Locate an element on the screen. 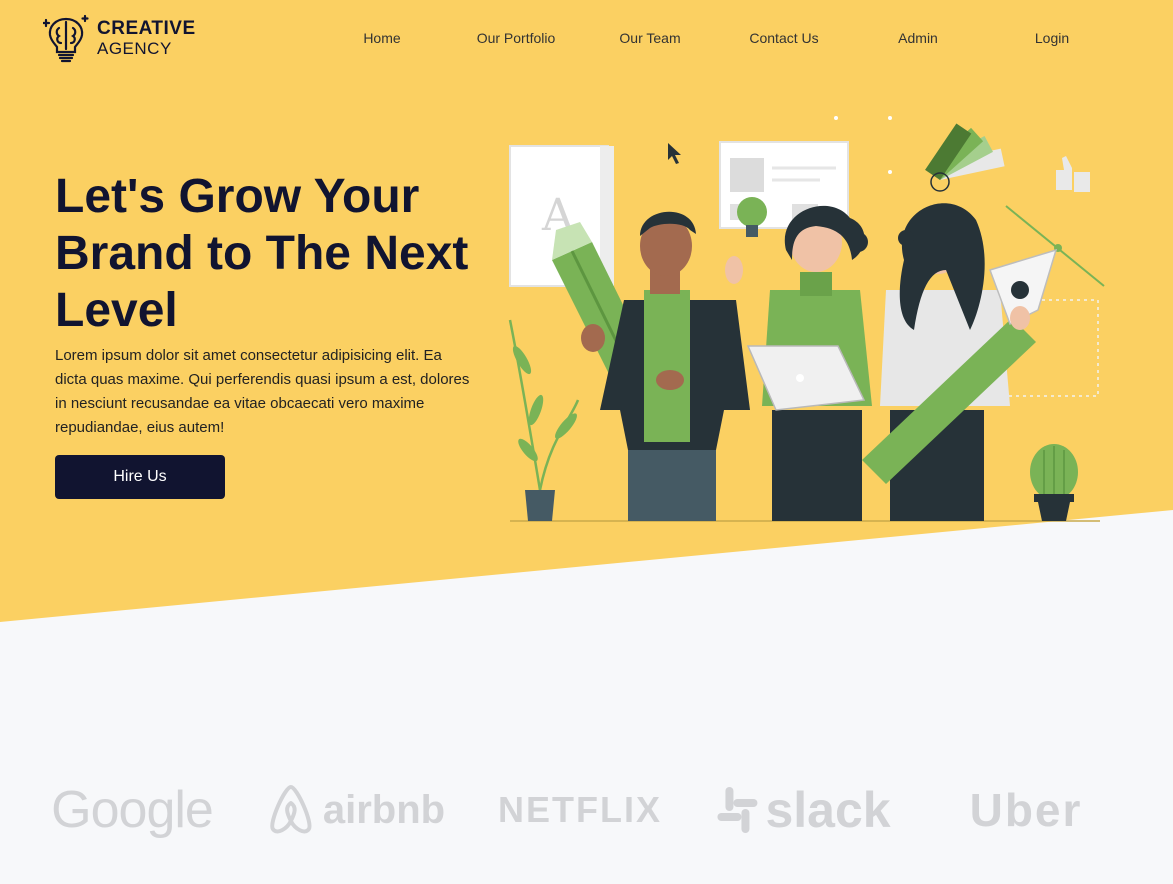 The image size is (1173, 884). client-logo-google: Google is located at coordinates (132, 810).